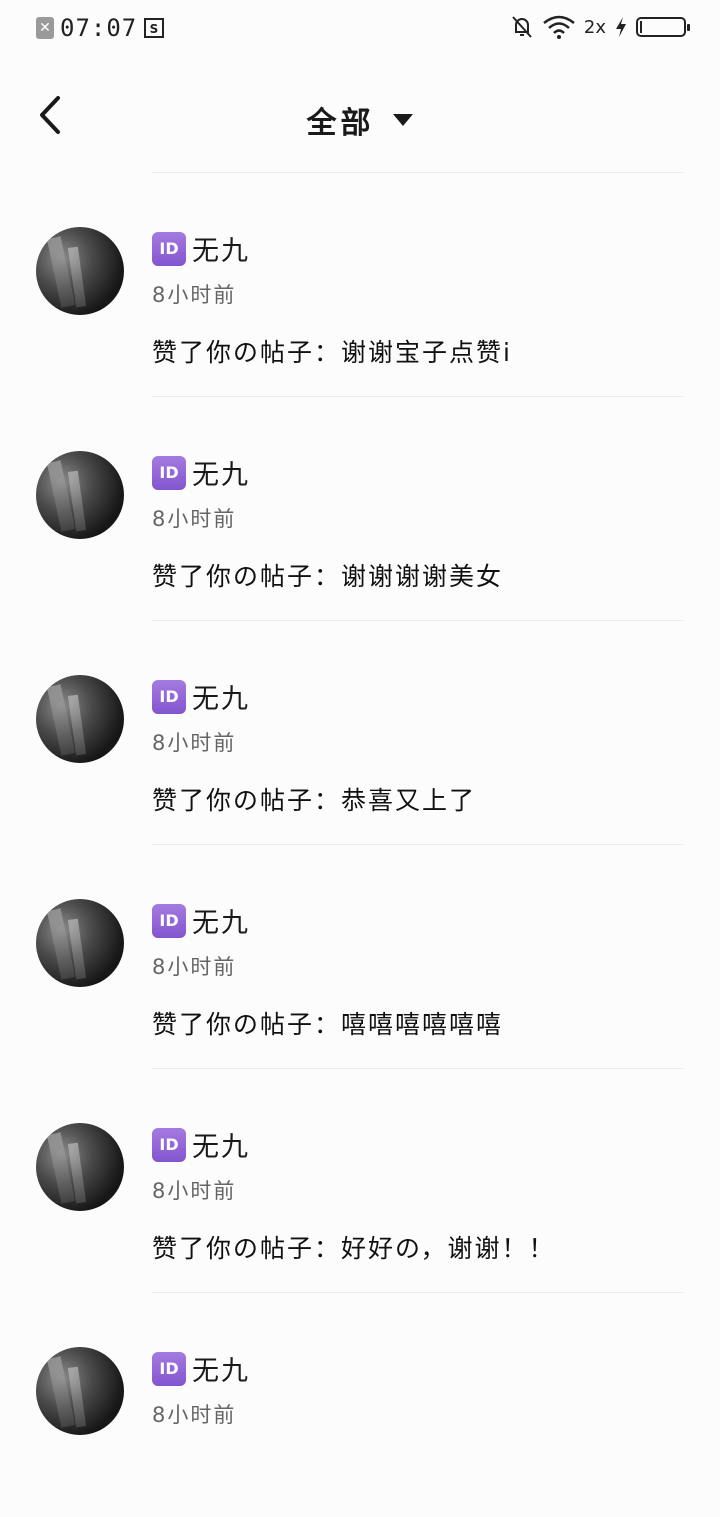  What do you see at coordinates (663, 27) in the screenshot?
I see `battery-icon` at bounding box center [663, 27].